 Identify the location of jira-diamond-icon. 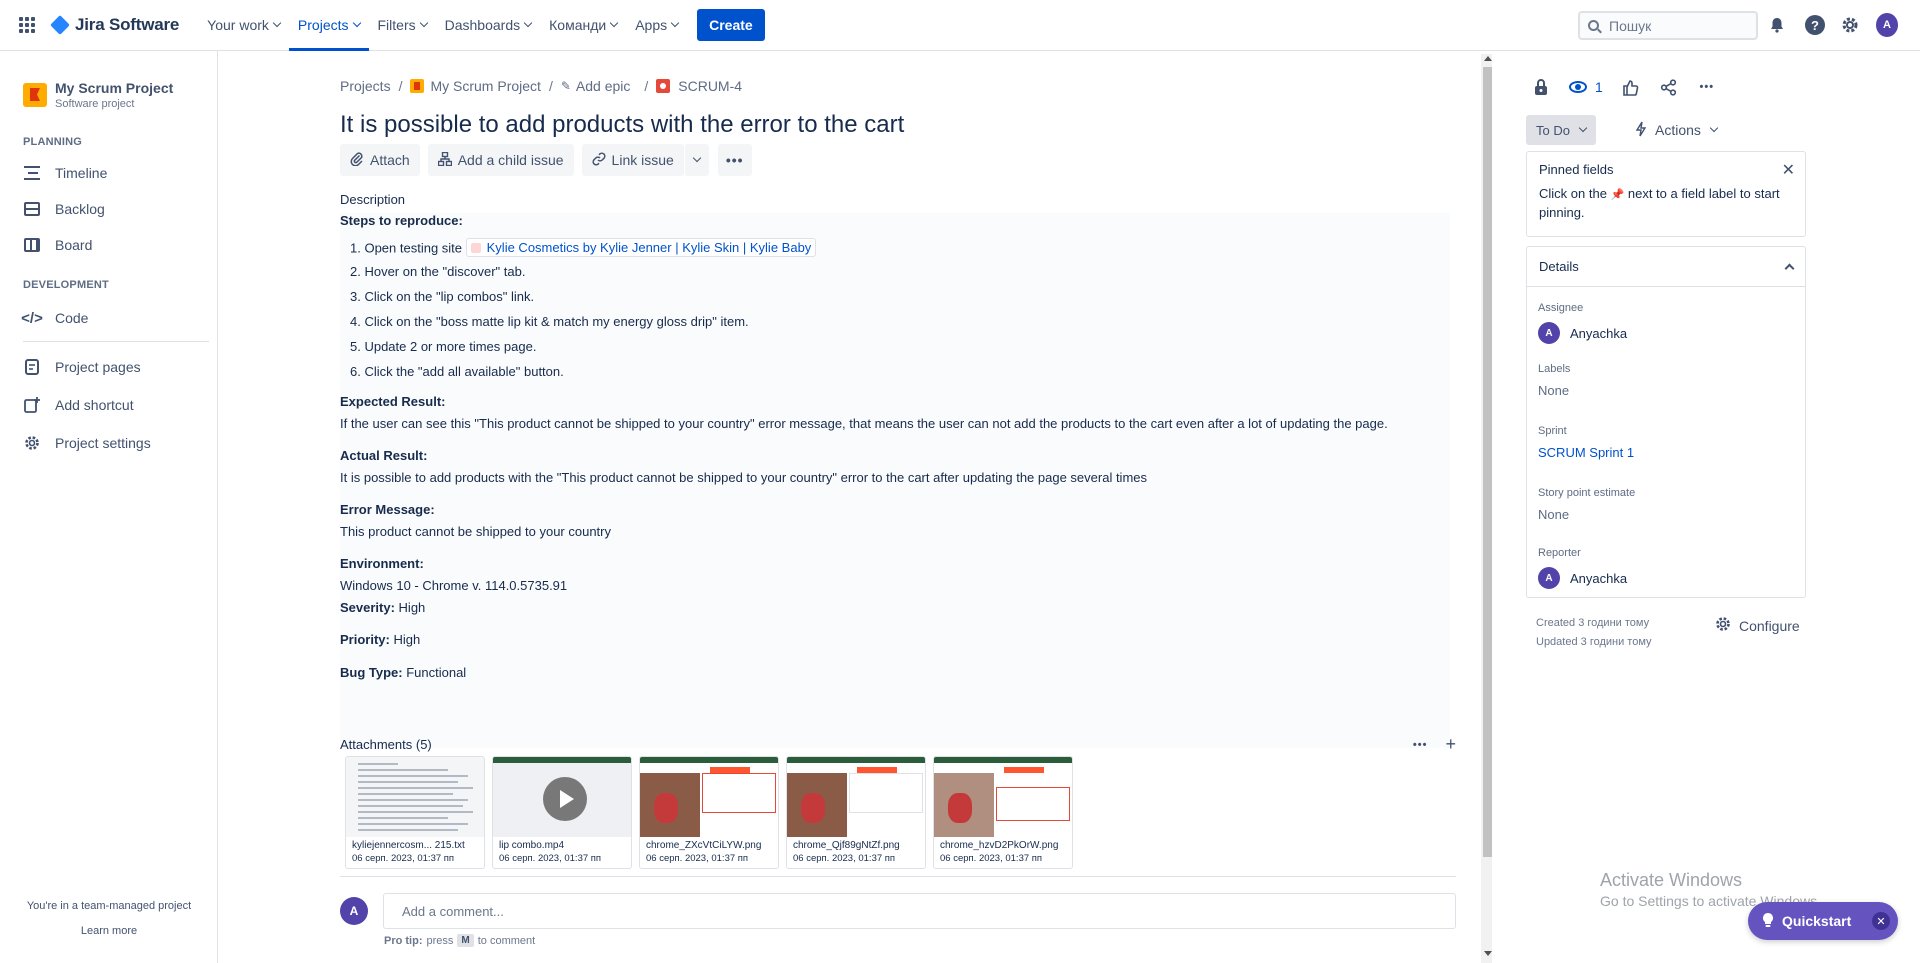
(60, 25).